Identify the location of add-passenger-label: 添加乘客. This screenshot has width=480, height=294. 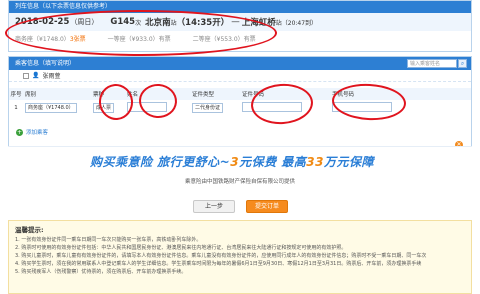
(37, 133).